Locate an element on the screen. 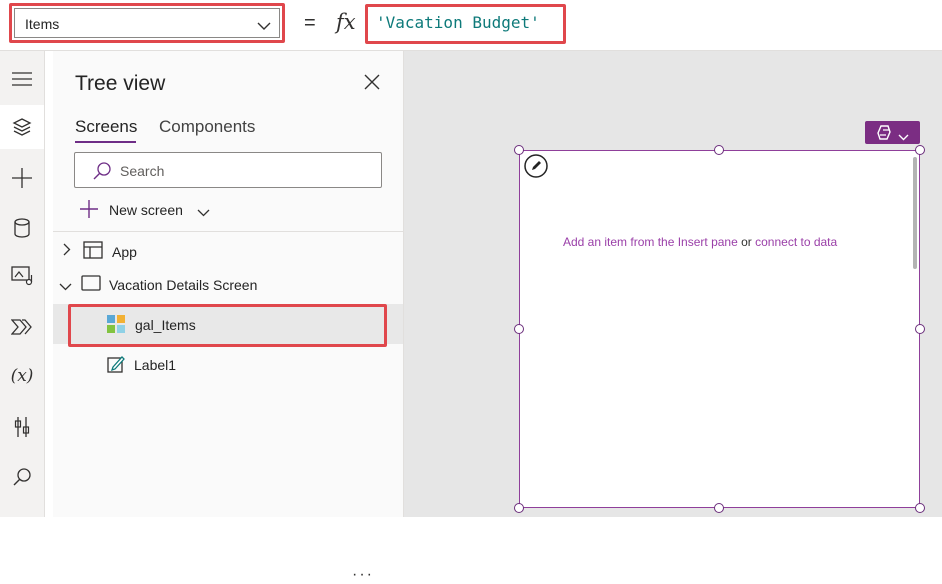 Image resolution: width=942 pixels, height=584 pixels. tab-screens: Screens is located at coordinates (106, 127).